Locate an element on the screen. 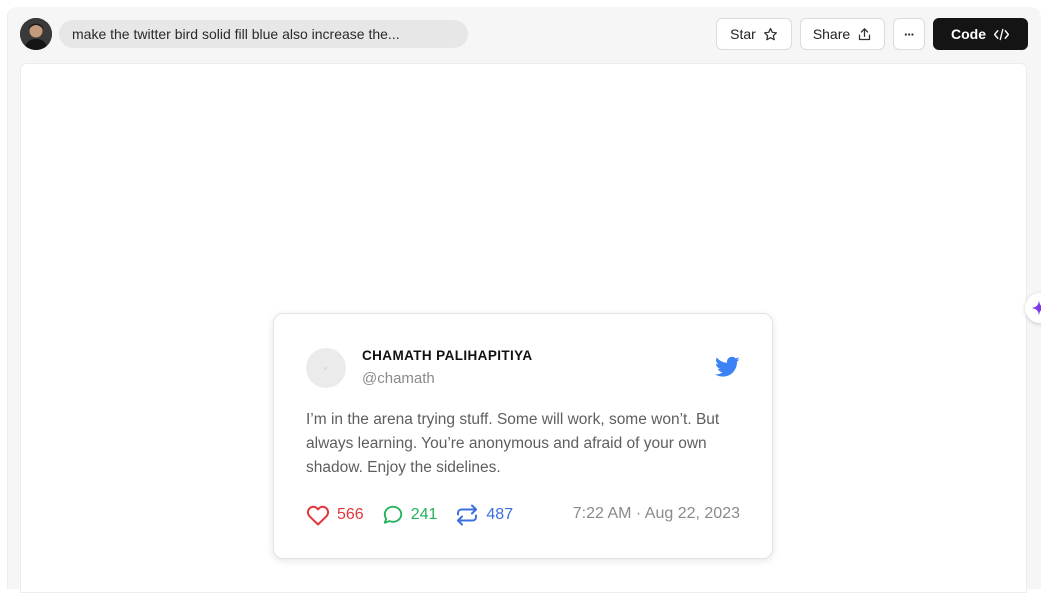 The image size is (1041, 593). tweet-author-handle: @chamath is located at coordinates (398, 378).